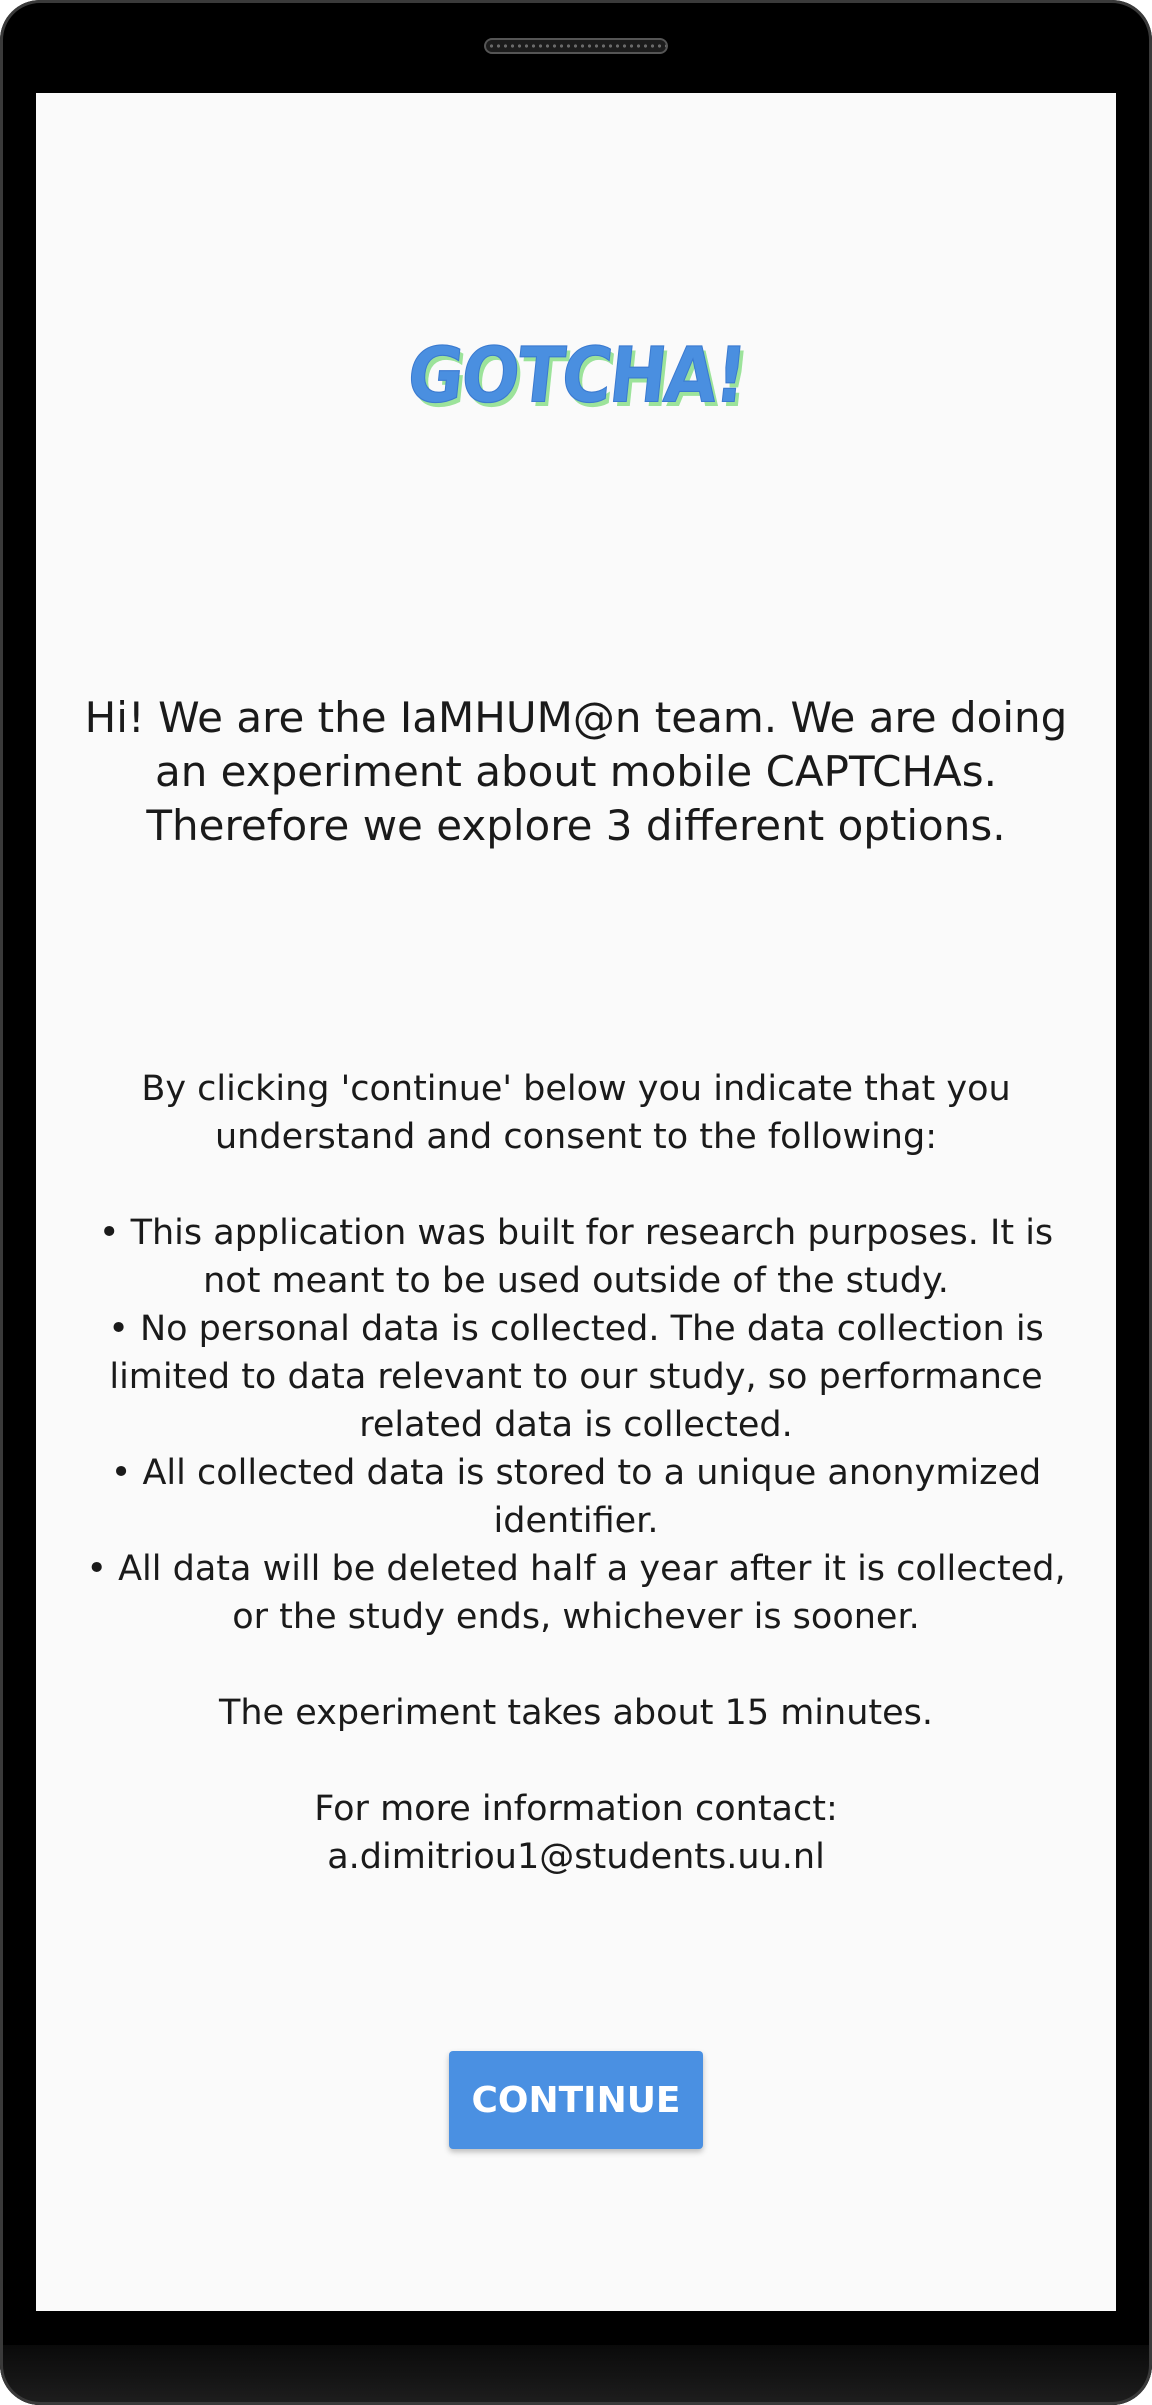 The width and height of the screenshot is (1152, 2405). Describe the element at coordinates (576, 46) in the screenshot. I see `speaker-grille` at that location.